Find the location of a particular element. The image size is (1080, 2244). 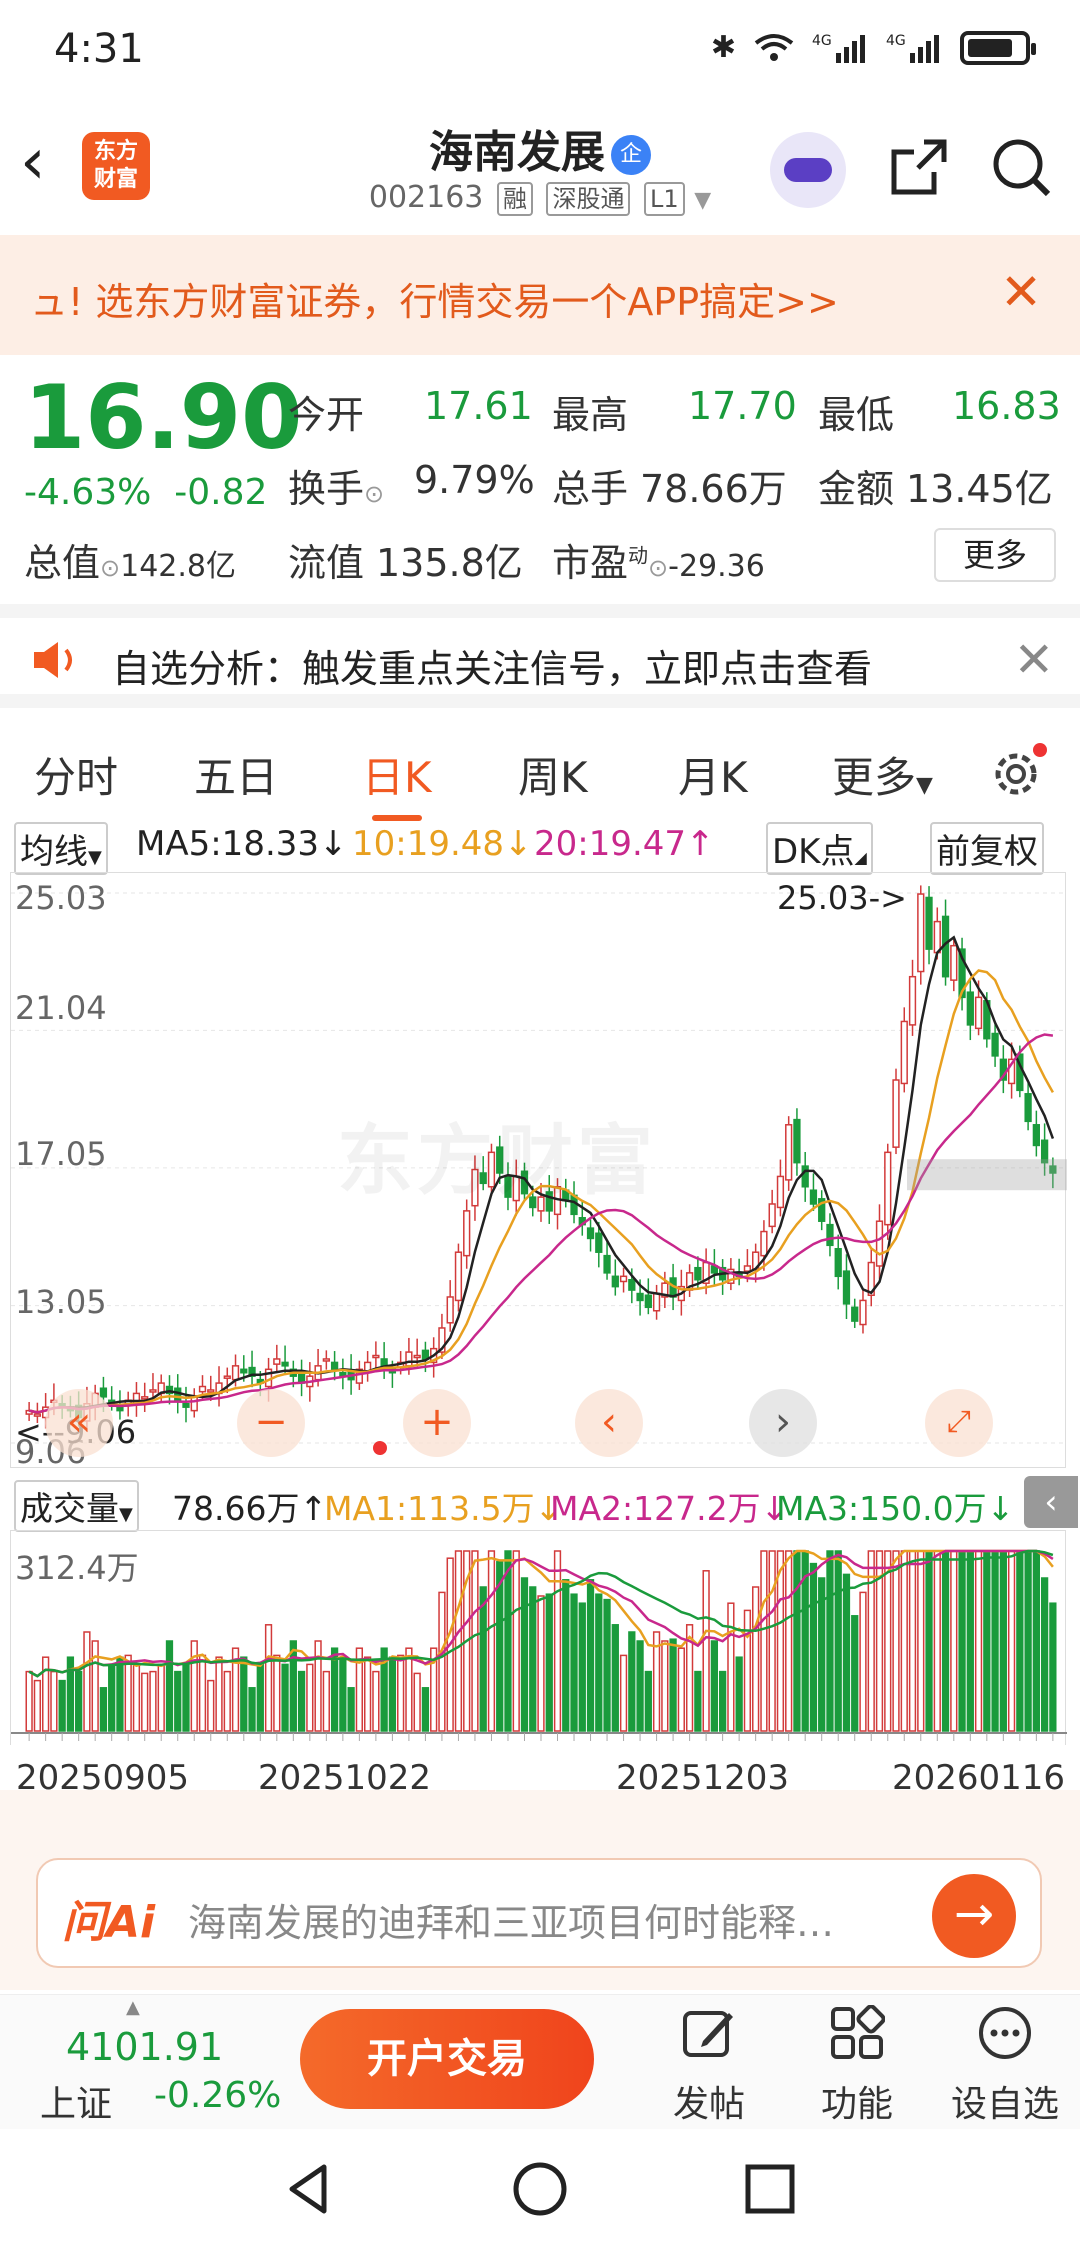

ai-assistant-icon is located at coordinates (808, 170).